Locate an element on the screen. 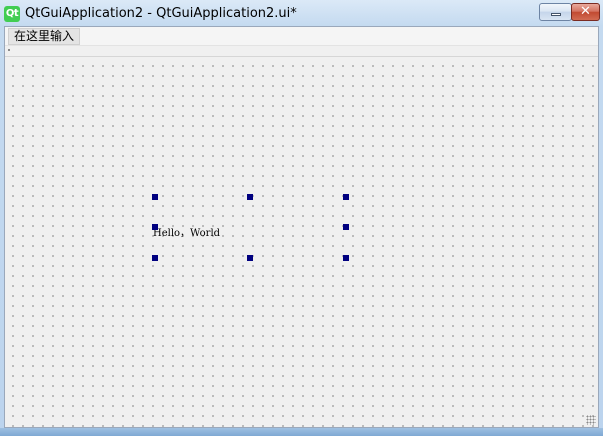 This screenshot has width=603, height=436. selection-handle-middle-right is located at coordinates (346, 227).